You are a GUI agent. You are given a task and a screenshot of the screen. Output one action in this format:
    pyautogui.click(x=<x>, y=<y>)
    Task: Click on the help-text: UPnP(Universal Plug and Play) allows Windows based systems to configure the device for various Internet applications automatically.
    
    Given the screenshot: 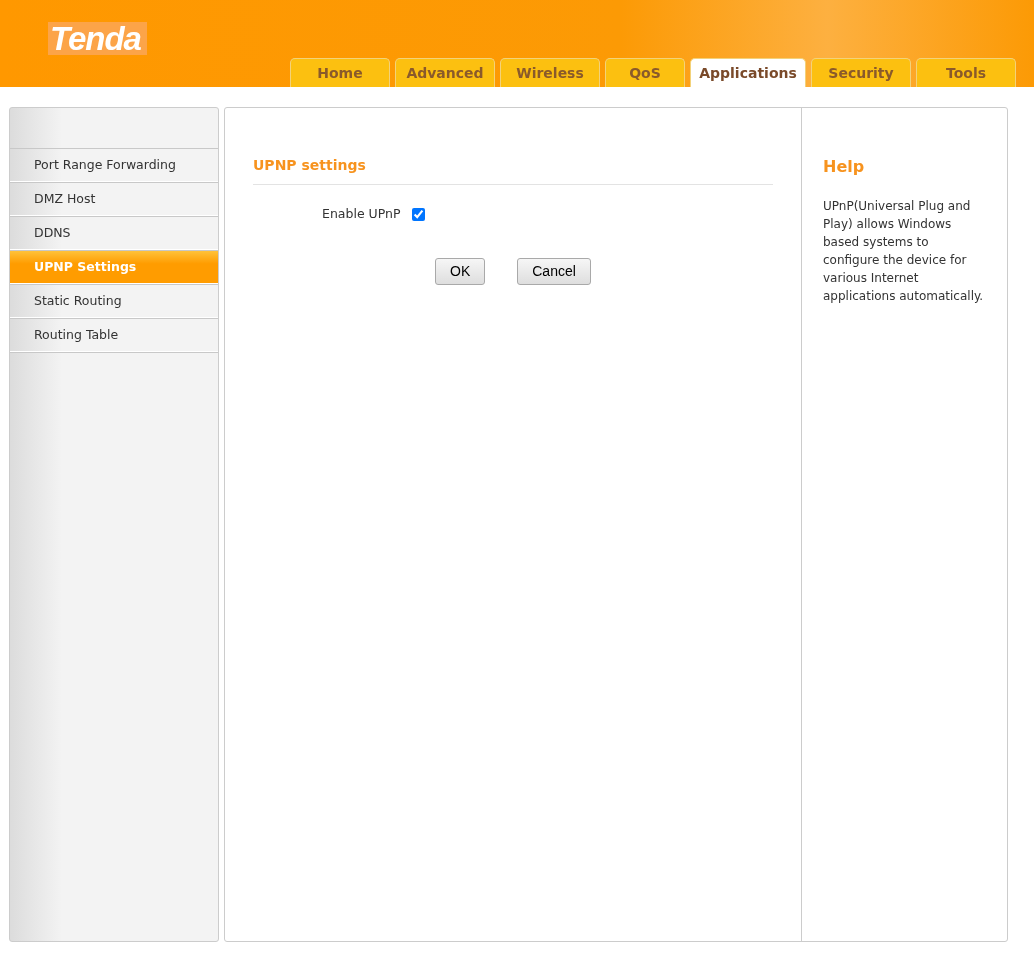 What is the action you would take?
    pyautogui.click(x=904, y=251)
    